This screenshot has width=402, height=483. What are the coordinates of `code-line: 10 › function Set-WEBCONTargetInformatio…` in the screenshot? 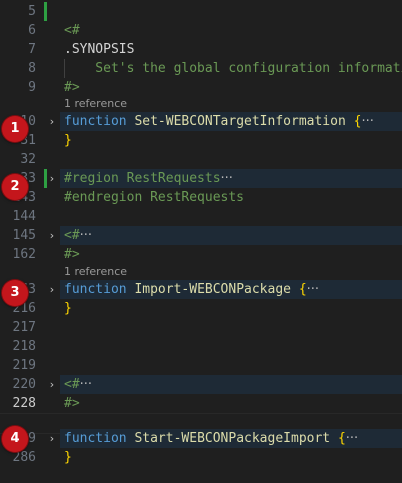 It's located at (201, 121).